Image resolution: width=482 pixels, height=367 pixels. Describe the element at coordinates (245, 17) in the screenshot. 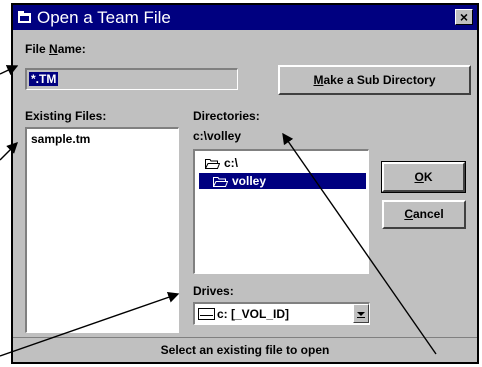

I see `title-bar: Open a Team File ×` at that location.